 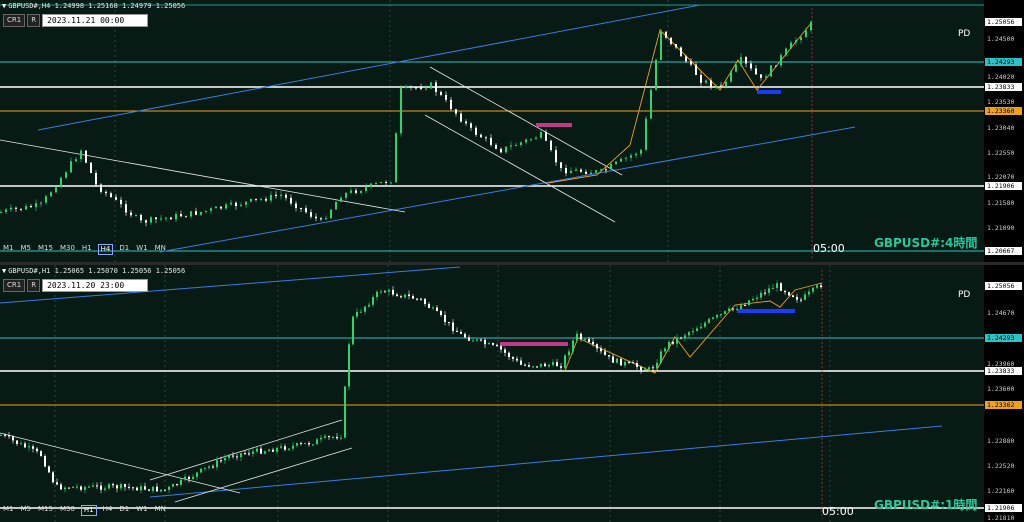 I want to click on date-field: 2023.11.21 00:00, so click(x=95, y=20).